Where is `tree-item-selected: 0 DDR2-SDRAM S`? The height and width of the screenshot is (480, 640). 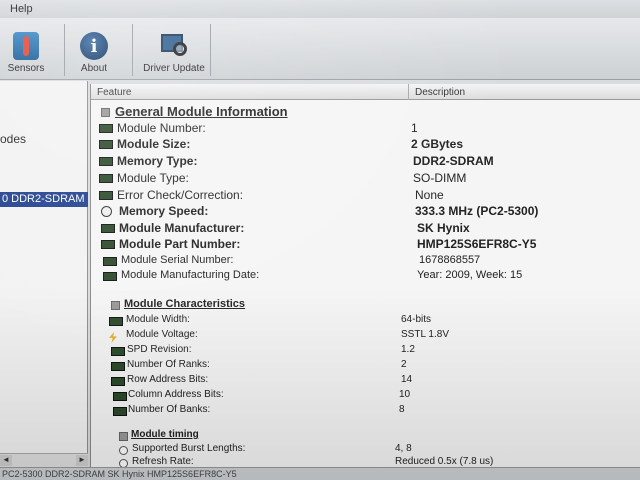
tree-item-selected: 0 DDR2-SDRAM S is located at coordinates (44, 199).